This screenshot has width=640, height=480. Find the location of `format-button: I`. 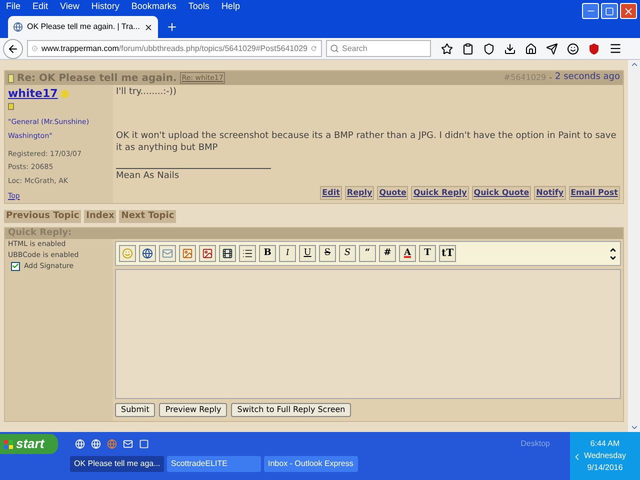

format-button: I is located at coordinates (287, 253).